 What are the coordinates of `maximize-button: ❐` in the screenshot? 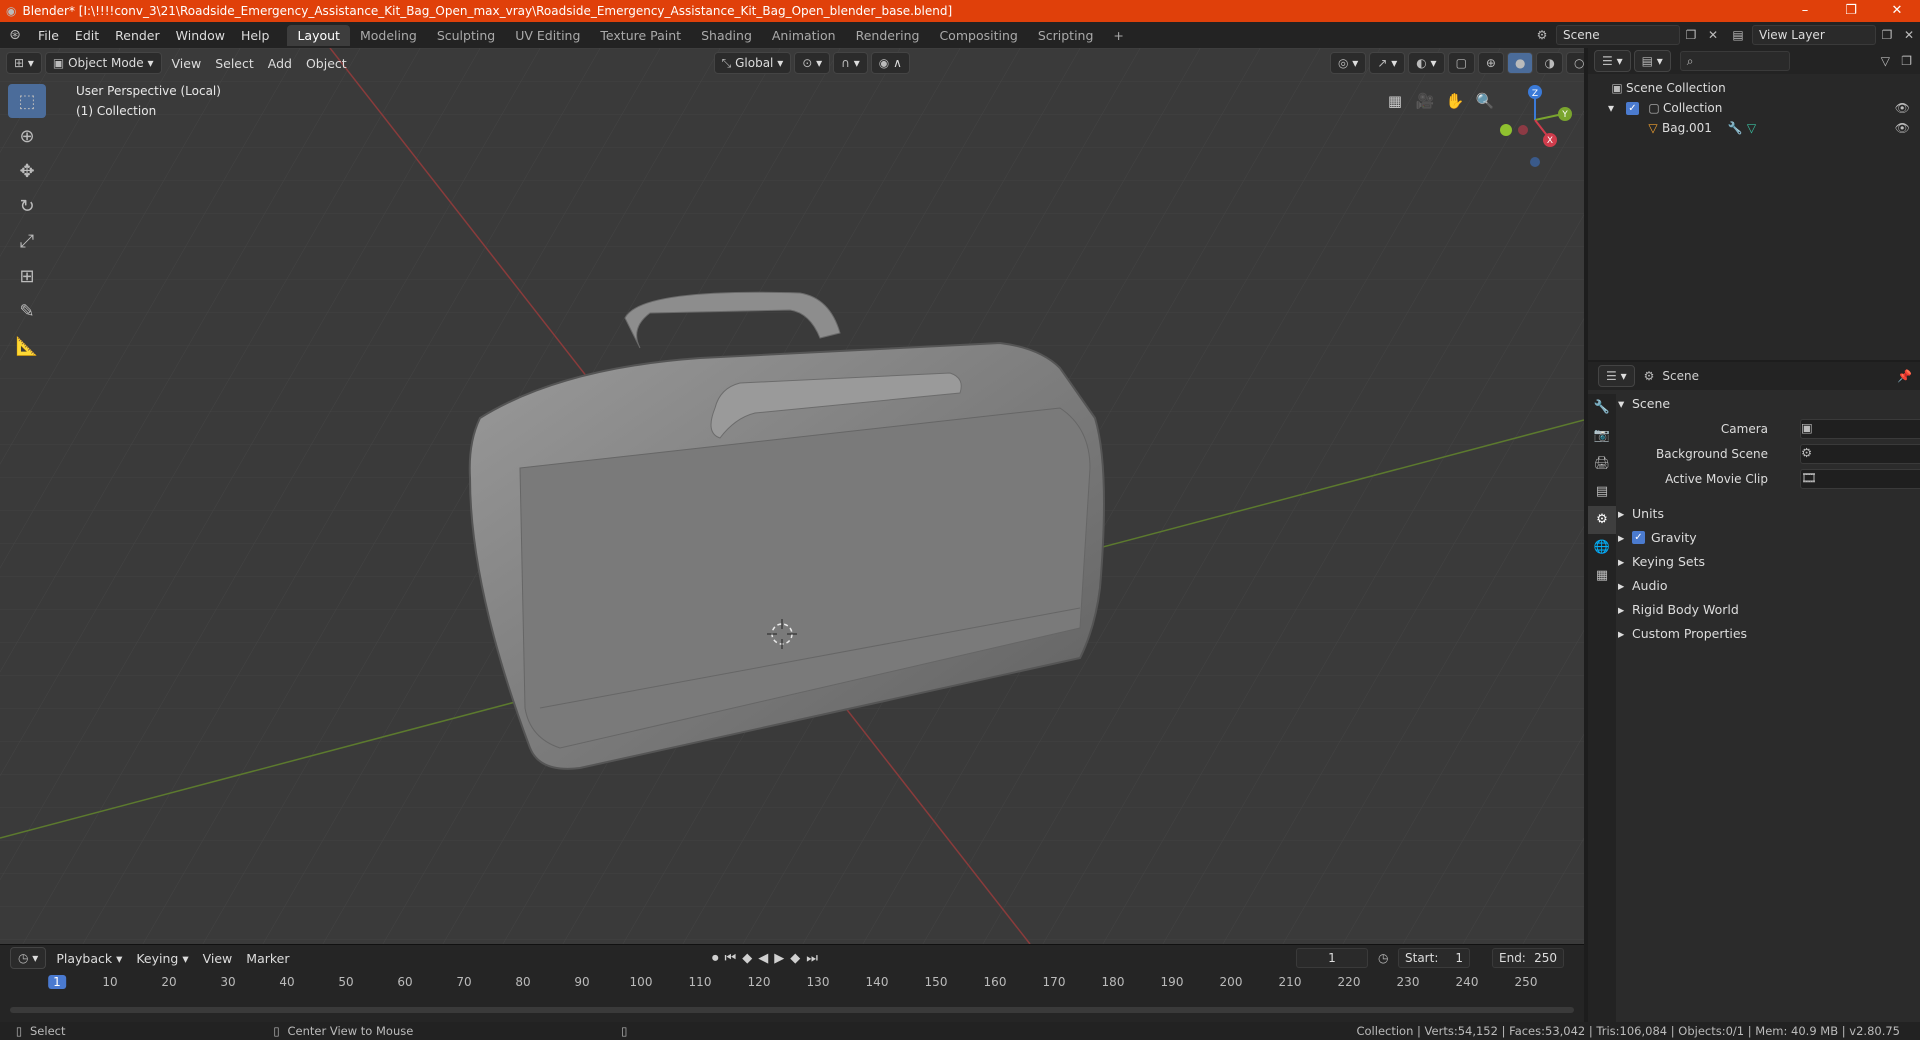 It's located at (1851, 11).